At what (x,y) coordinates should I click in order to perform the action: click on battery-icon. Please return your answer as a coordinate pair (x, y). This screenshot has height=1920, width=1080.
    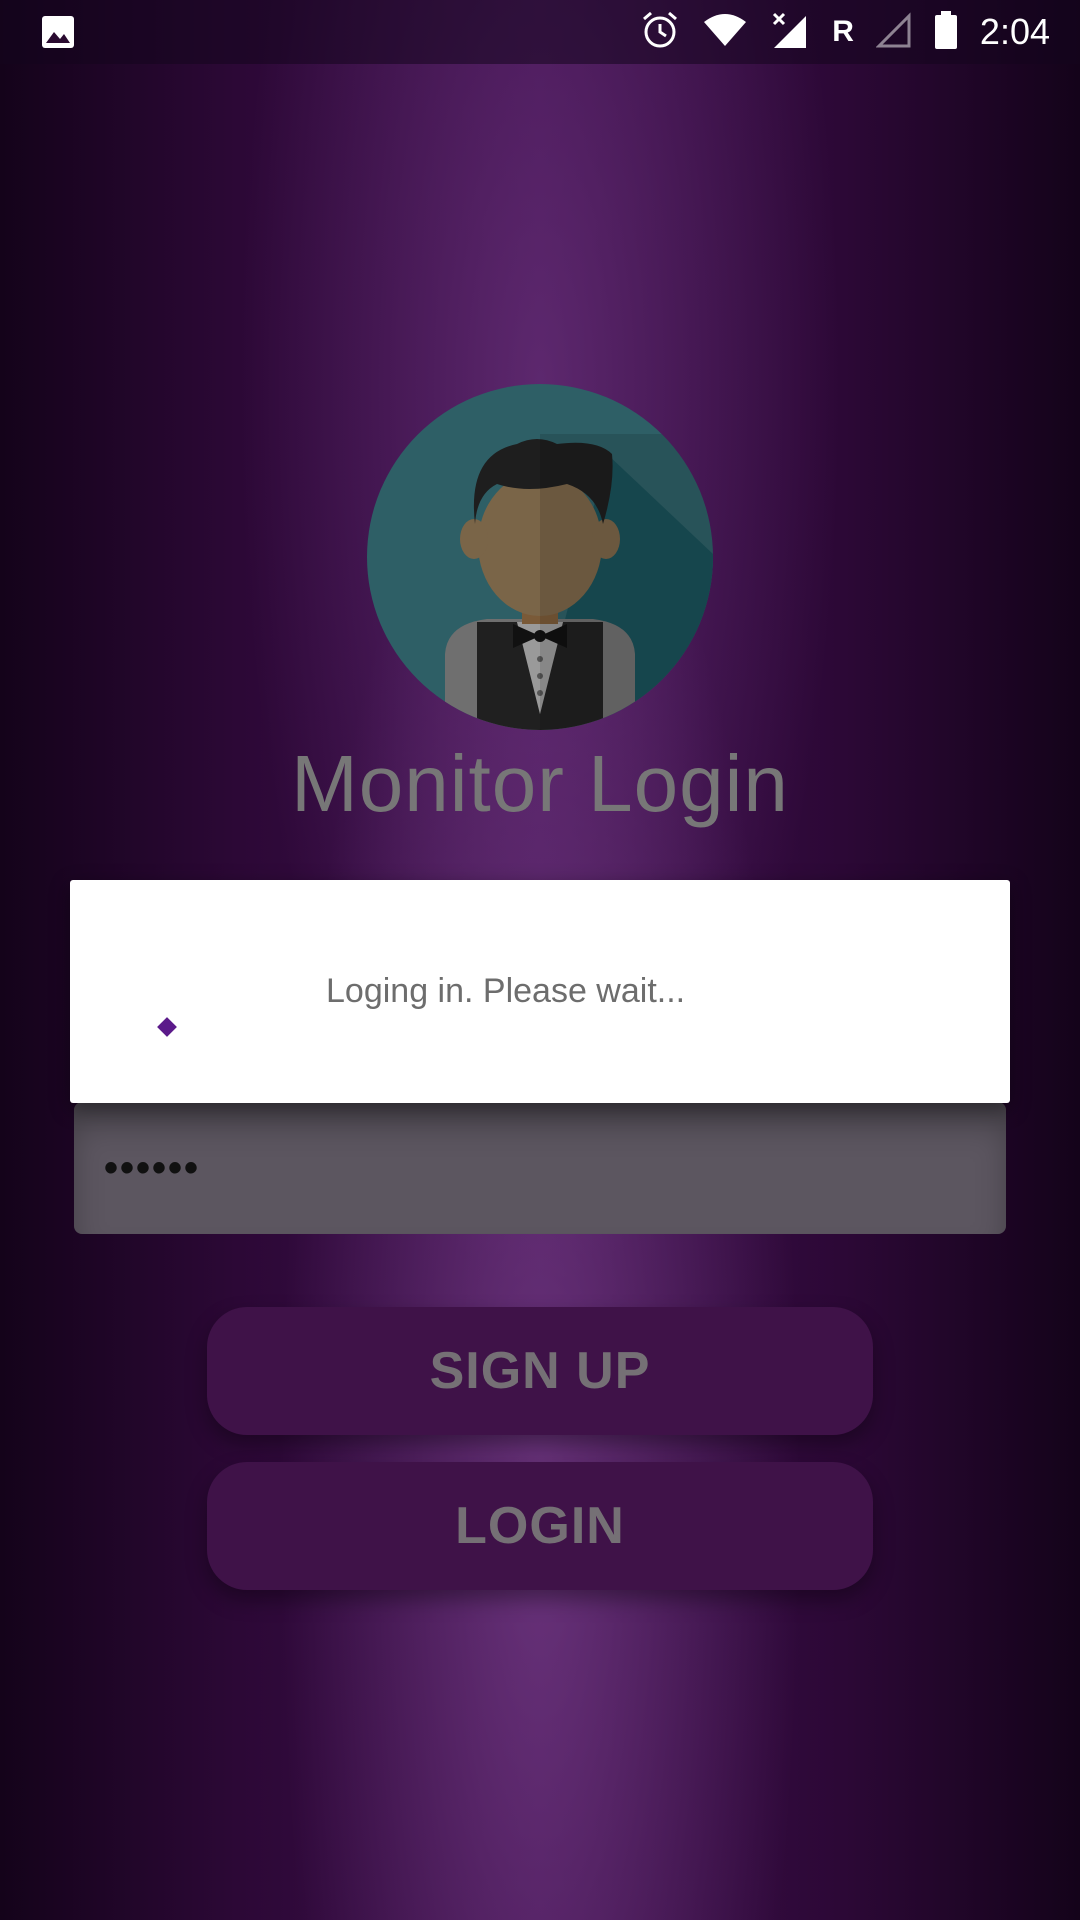
    Looking at the image, I should click on (946, 32).